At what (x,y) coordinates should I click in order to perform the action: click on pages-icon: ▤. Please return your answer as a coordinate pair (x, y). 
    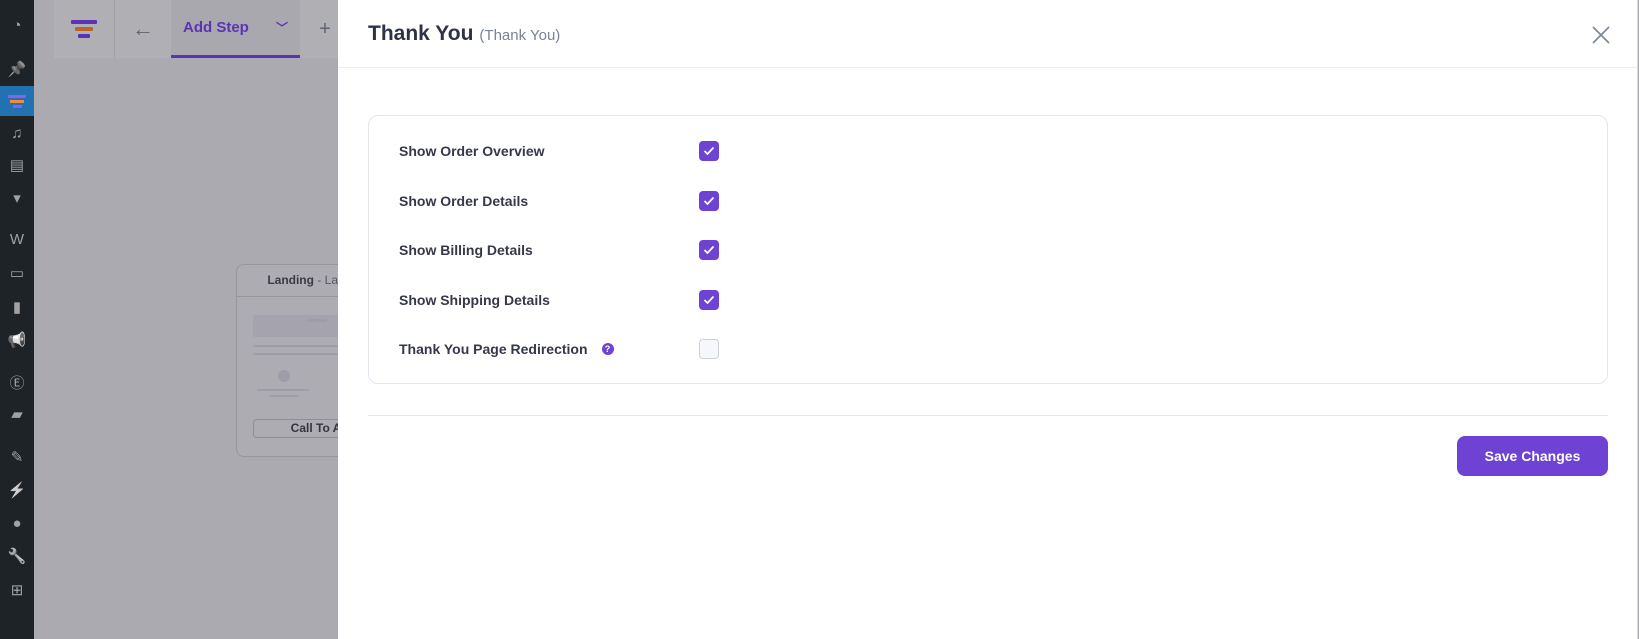
    Looking at the image, I should click on (17, 165).